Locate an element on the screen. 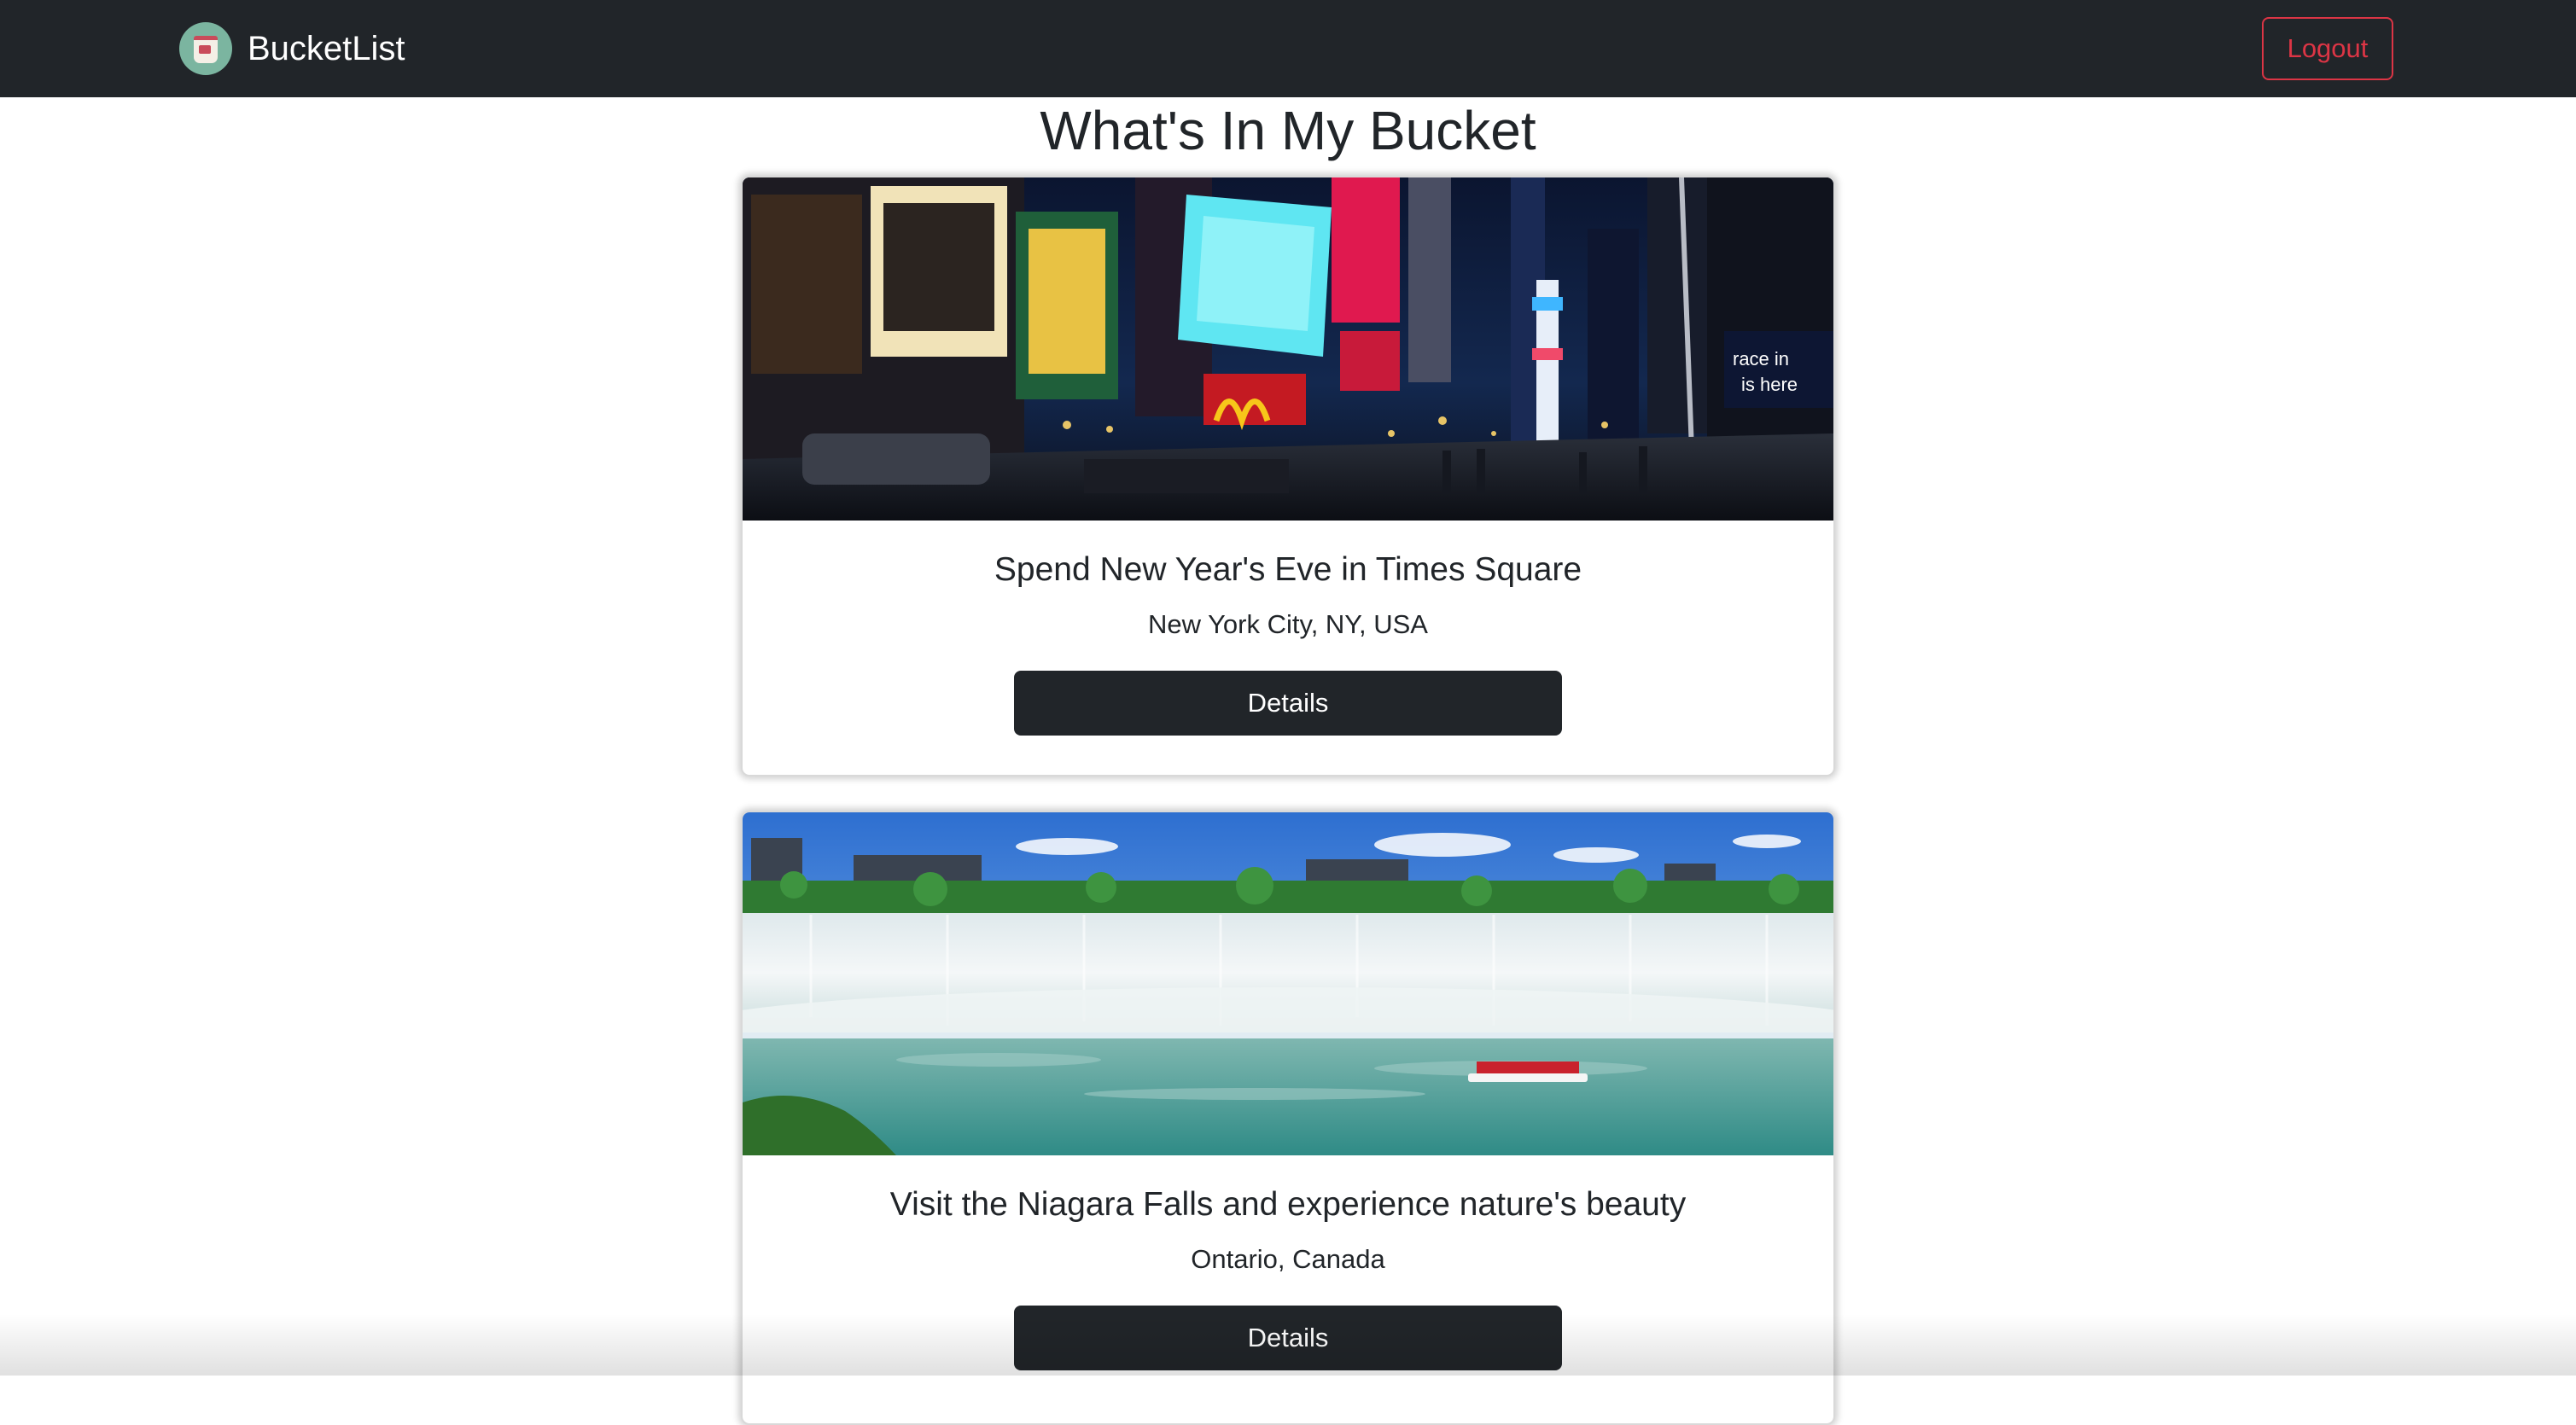 The image size is (2576, 1425). times-square-photo: race in is here is located at coordinates (1288, 349).